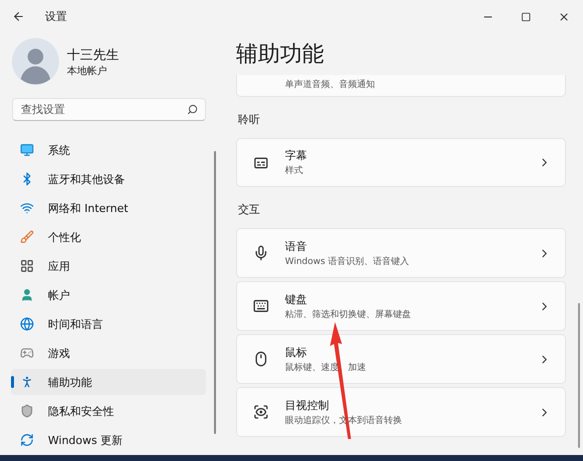  Describe the element at coordinates (108, 237) in the screenshot. I see `nav-item: 个性化` at that location.